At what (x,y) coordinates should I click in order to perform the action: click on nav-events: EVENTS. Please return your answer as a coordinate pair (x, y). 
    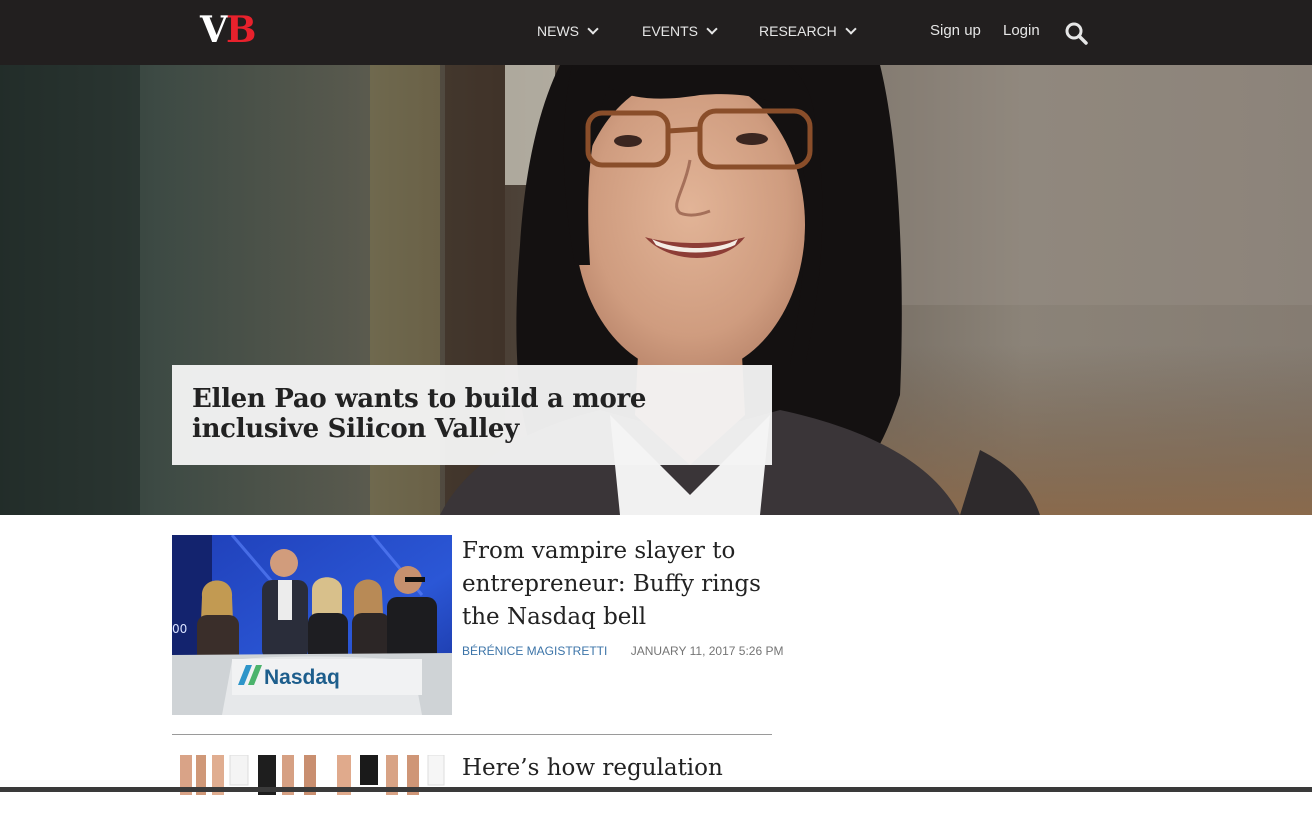
    Looking at the image, I should click on (680, 31).